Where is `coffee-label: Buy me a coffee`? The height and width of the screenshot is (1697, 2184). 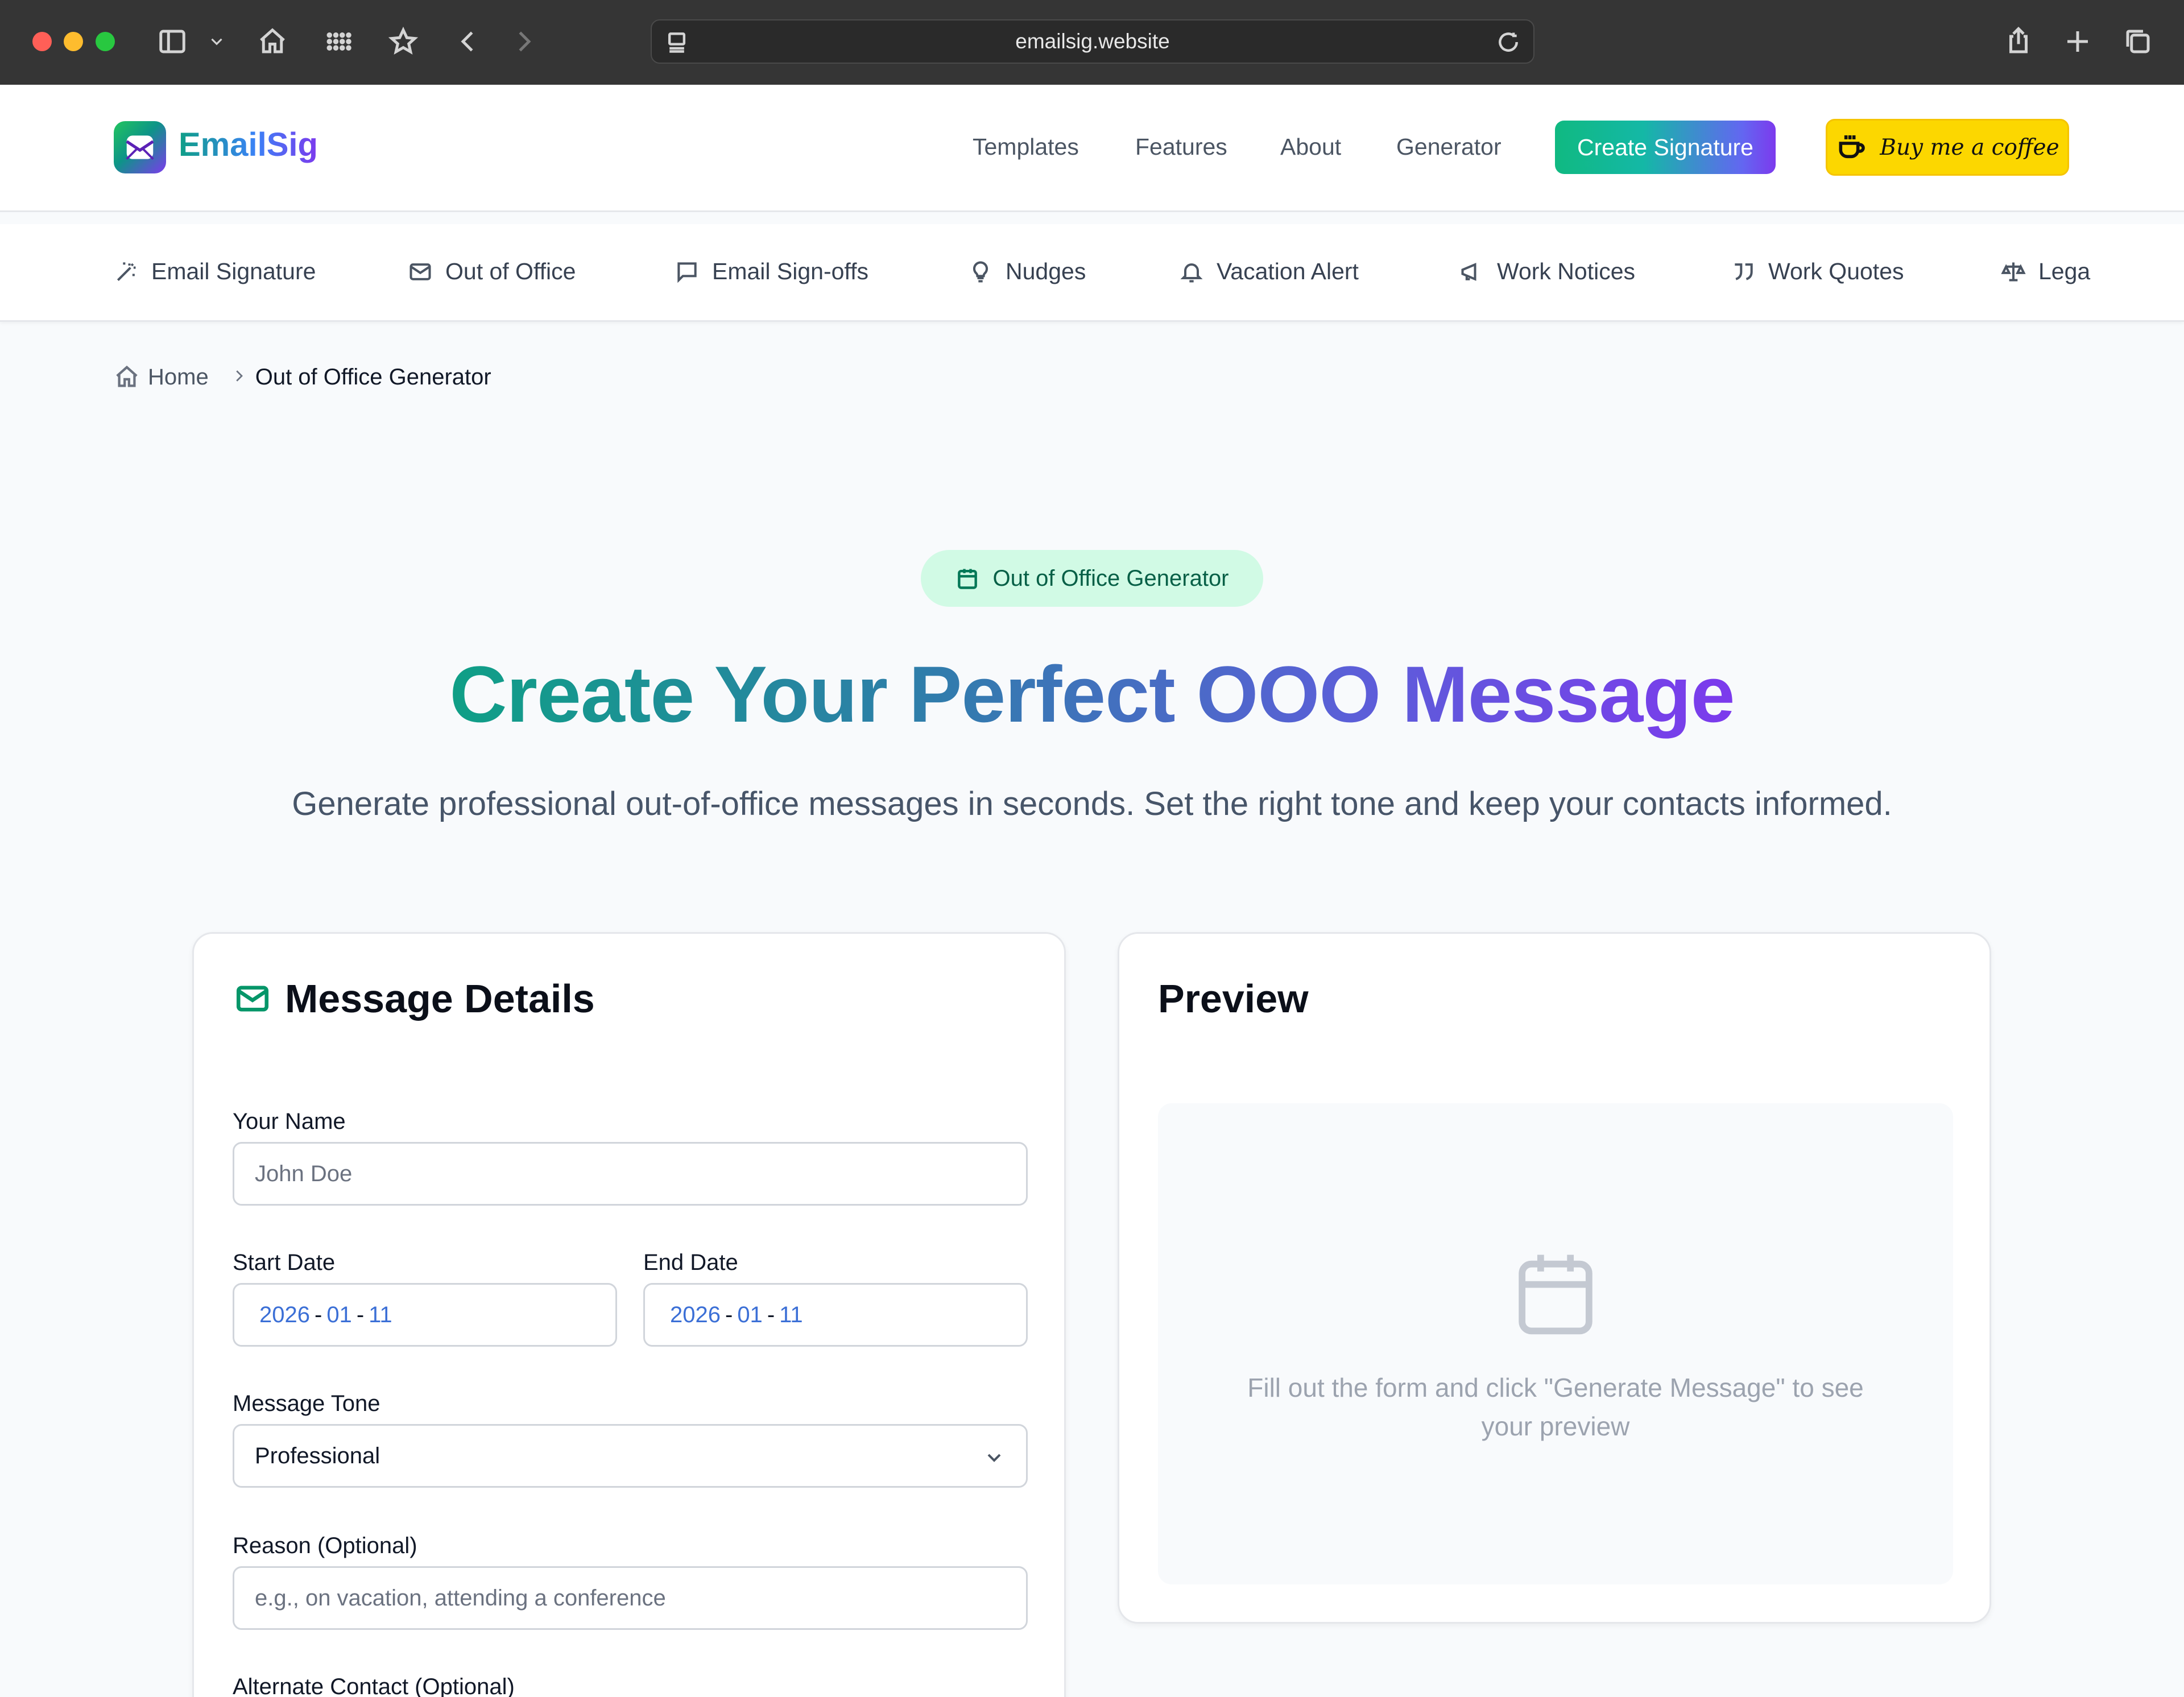
coffee-label: Buy me a coffee is located at coordinates (1969, 147).